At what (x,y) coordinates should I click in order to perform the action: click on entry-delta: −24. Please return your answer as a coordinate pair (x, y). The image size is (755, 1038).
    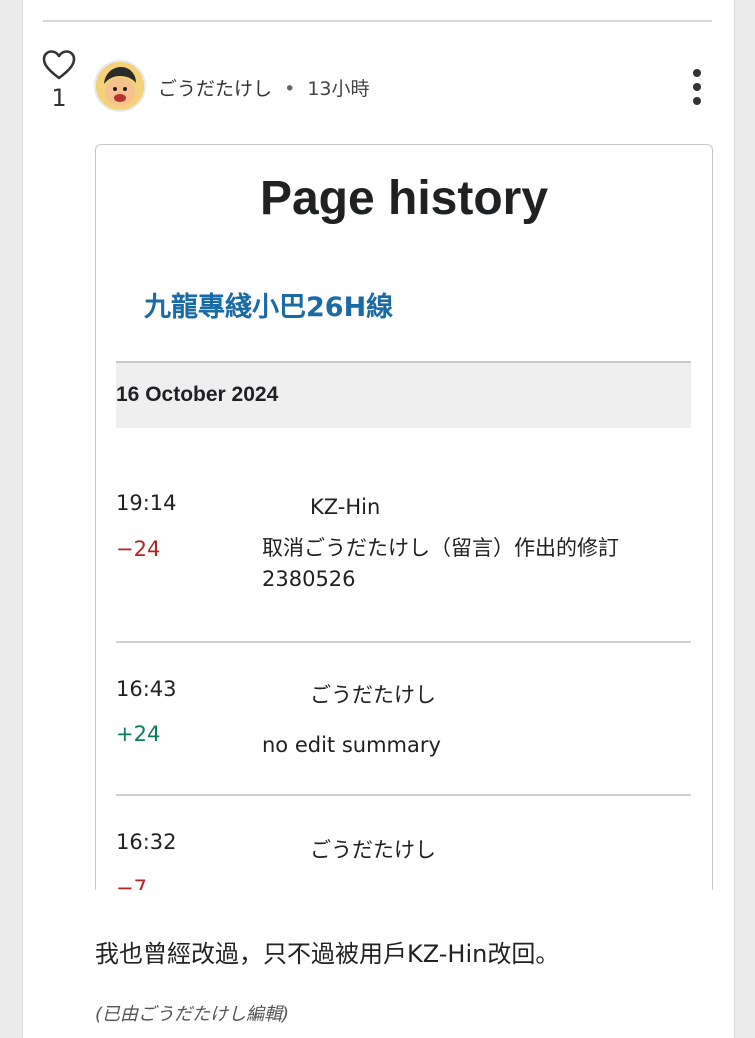
    Looking at the image, I should click on (138, 549).